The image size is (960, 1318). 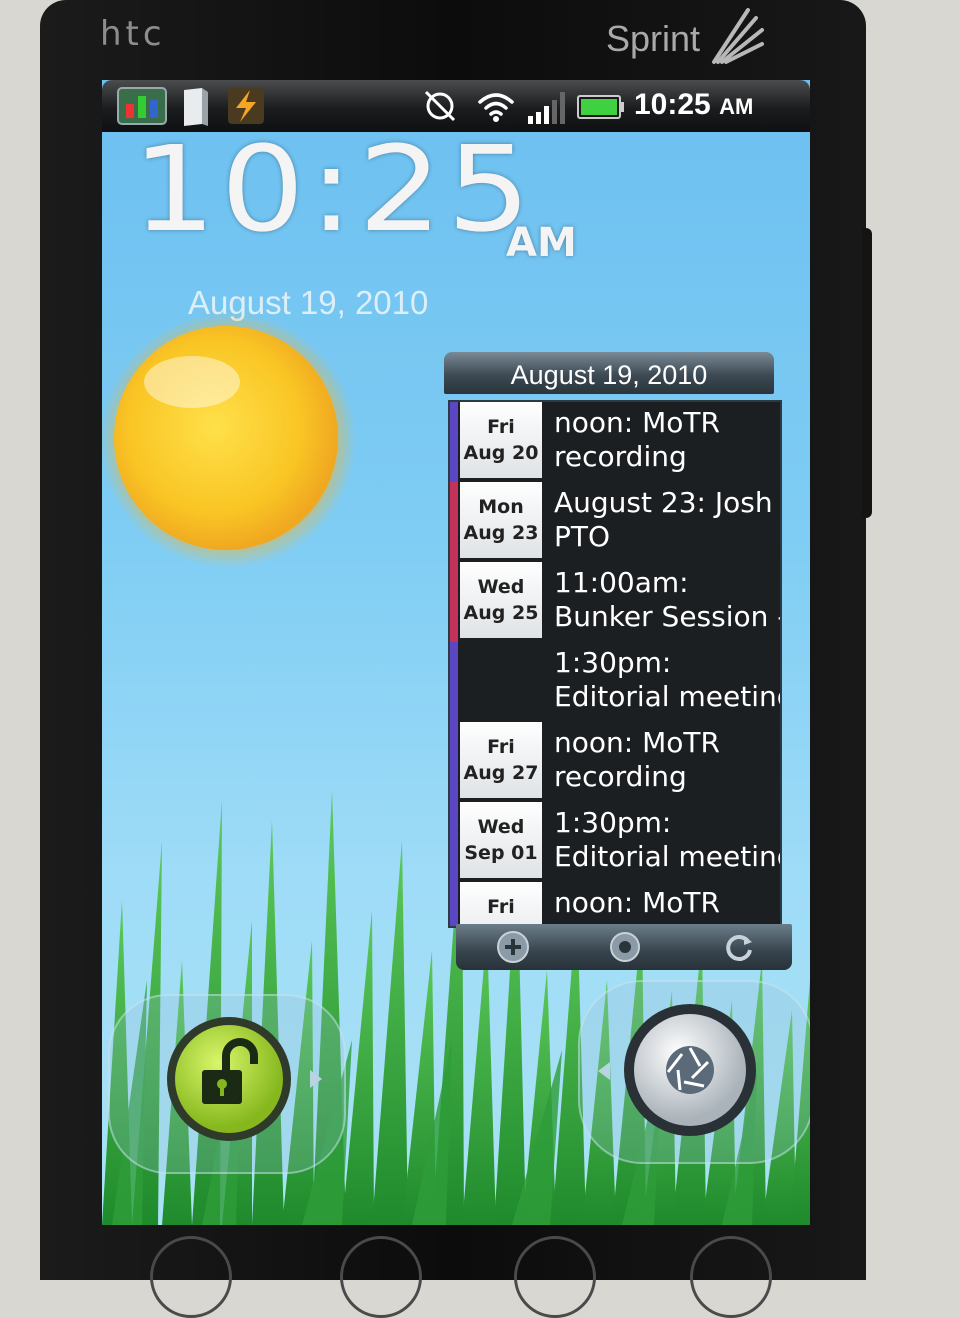 I want to click on settings-icon, so click(x=625, y=947).